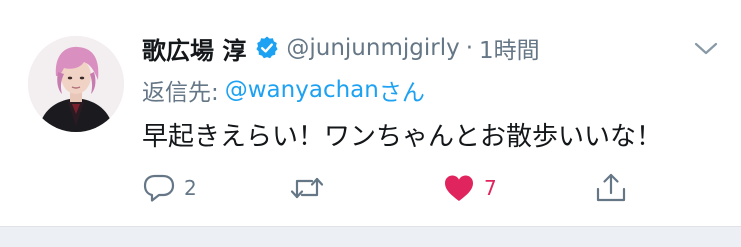 This screenshot has height=247, width=741. What do you see at coordinates (370, 188) in the screenshot?
I see `tweet-actions: 2 7` at bounding box center [370, 188].